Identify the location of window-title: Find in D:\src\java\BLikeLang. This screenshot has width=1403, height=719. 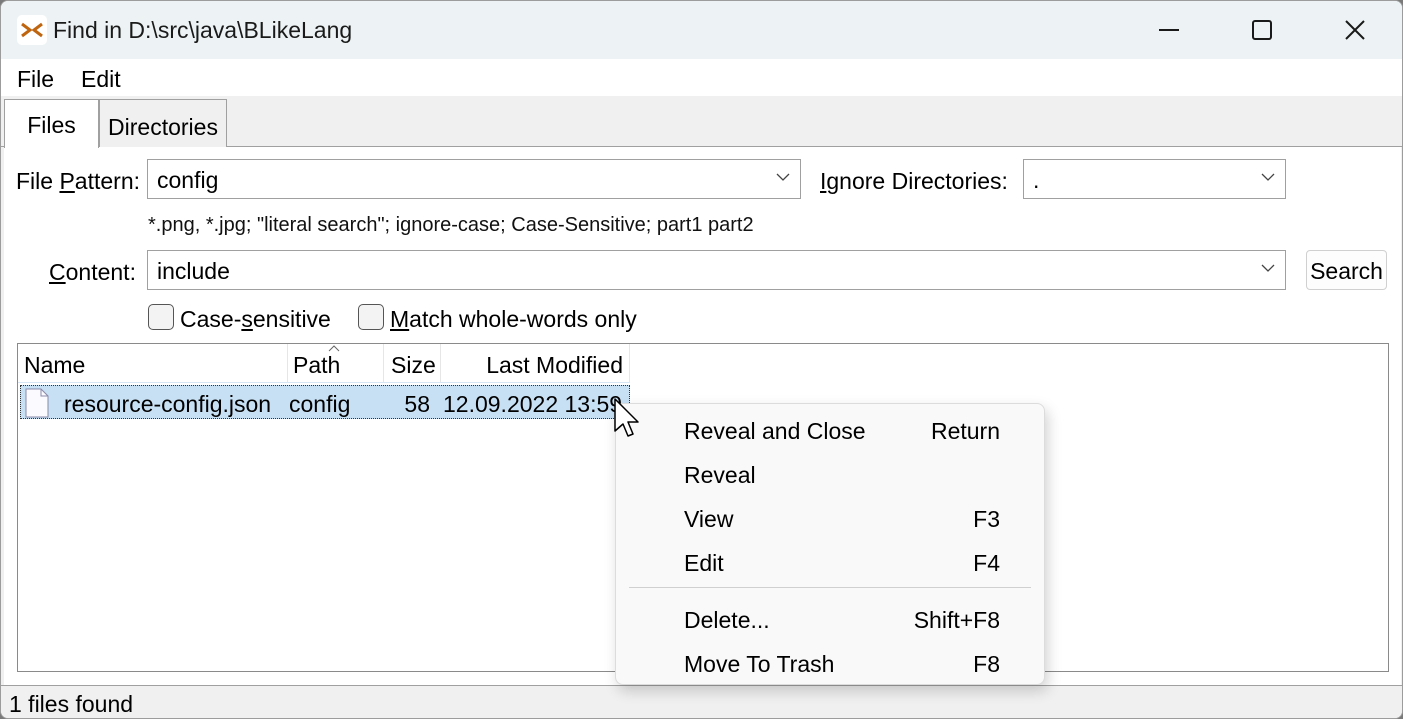
(203, 30).